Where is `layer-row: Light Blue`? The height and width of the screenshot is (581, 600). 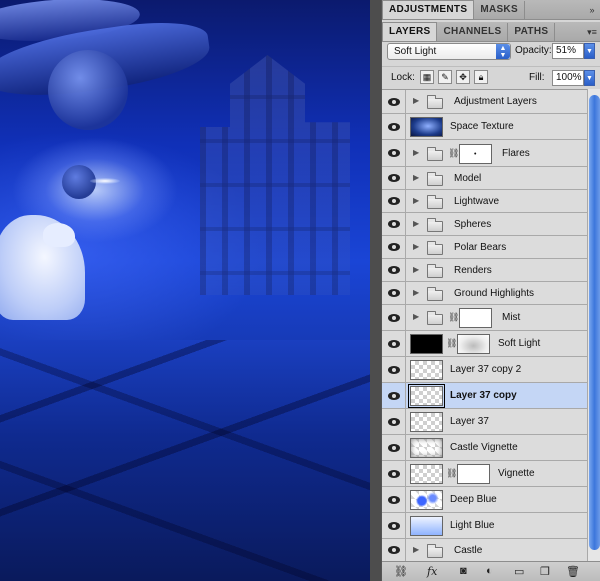 layer-row: Light Blue is located at coordinates (484, 526).